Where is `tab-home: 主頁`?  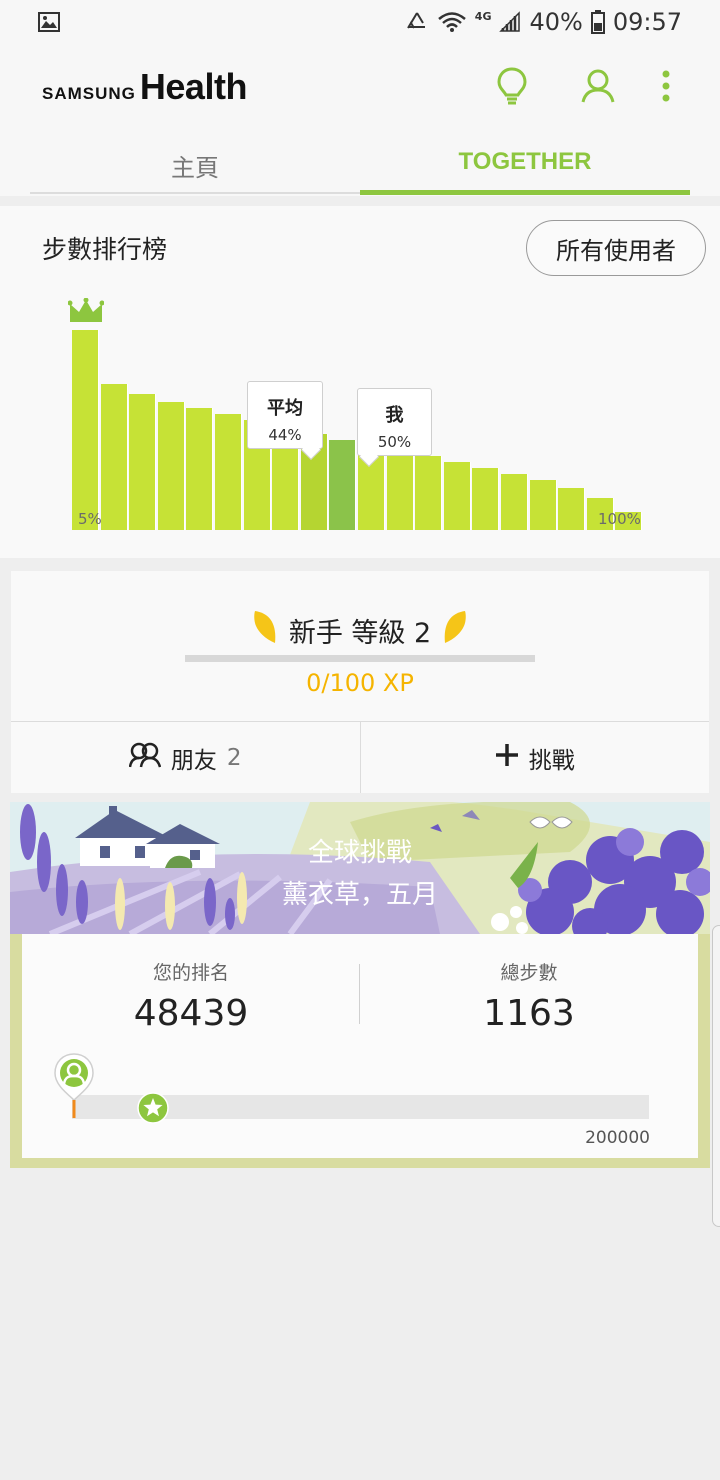 tab-home: 主頁 is located at coordinates (195, 168).